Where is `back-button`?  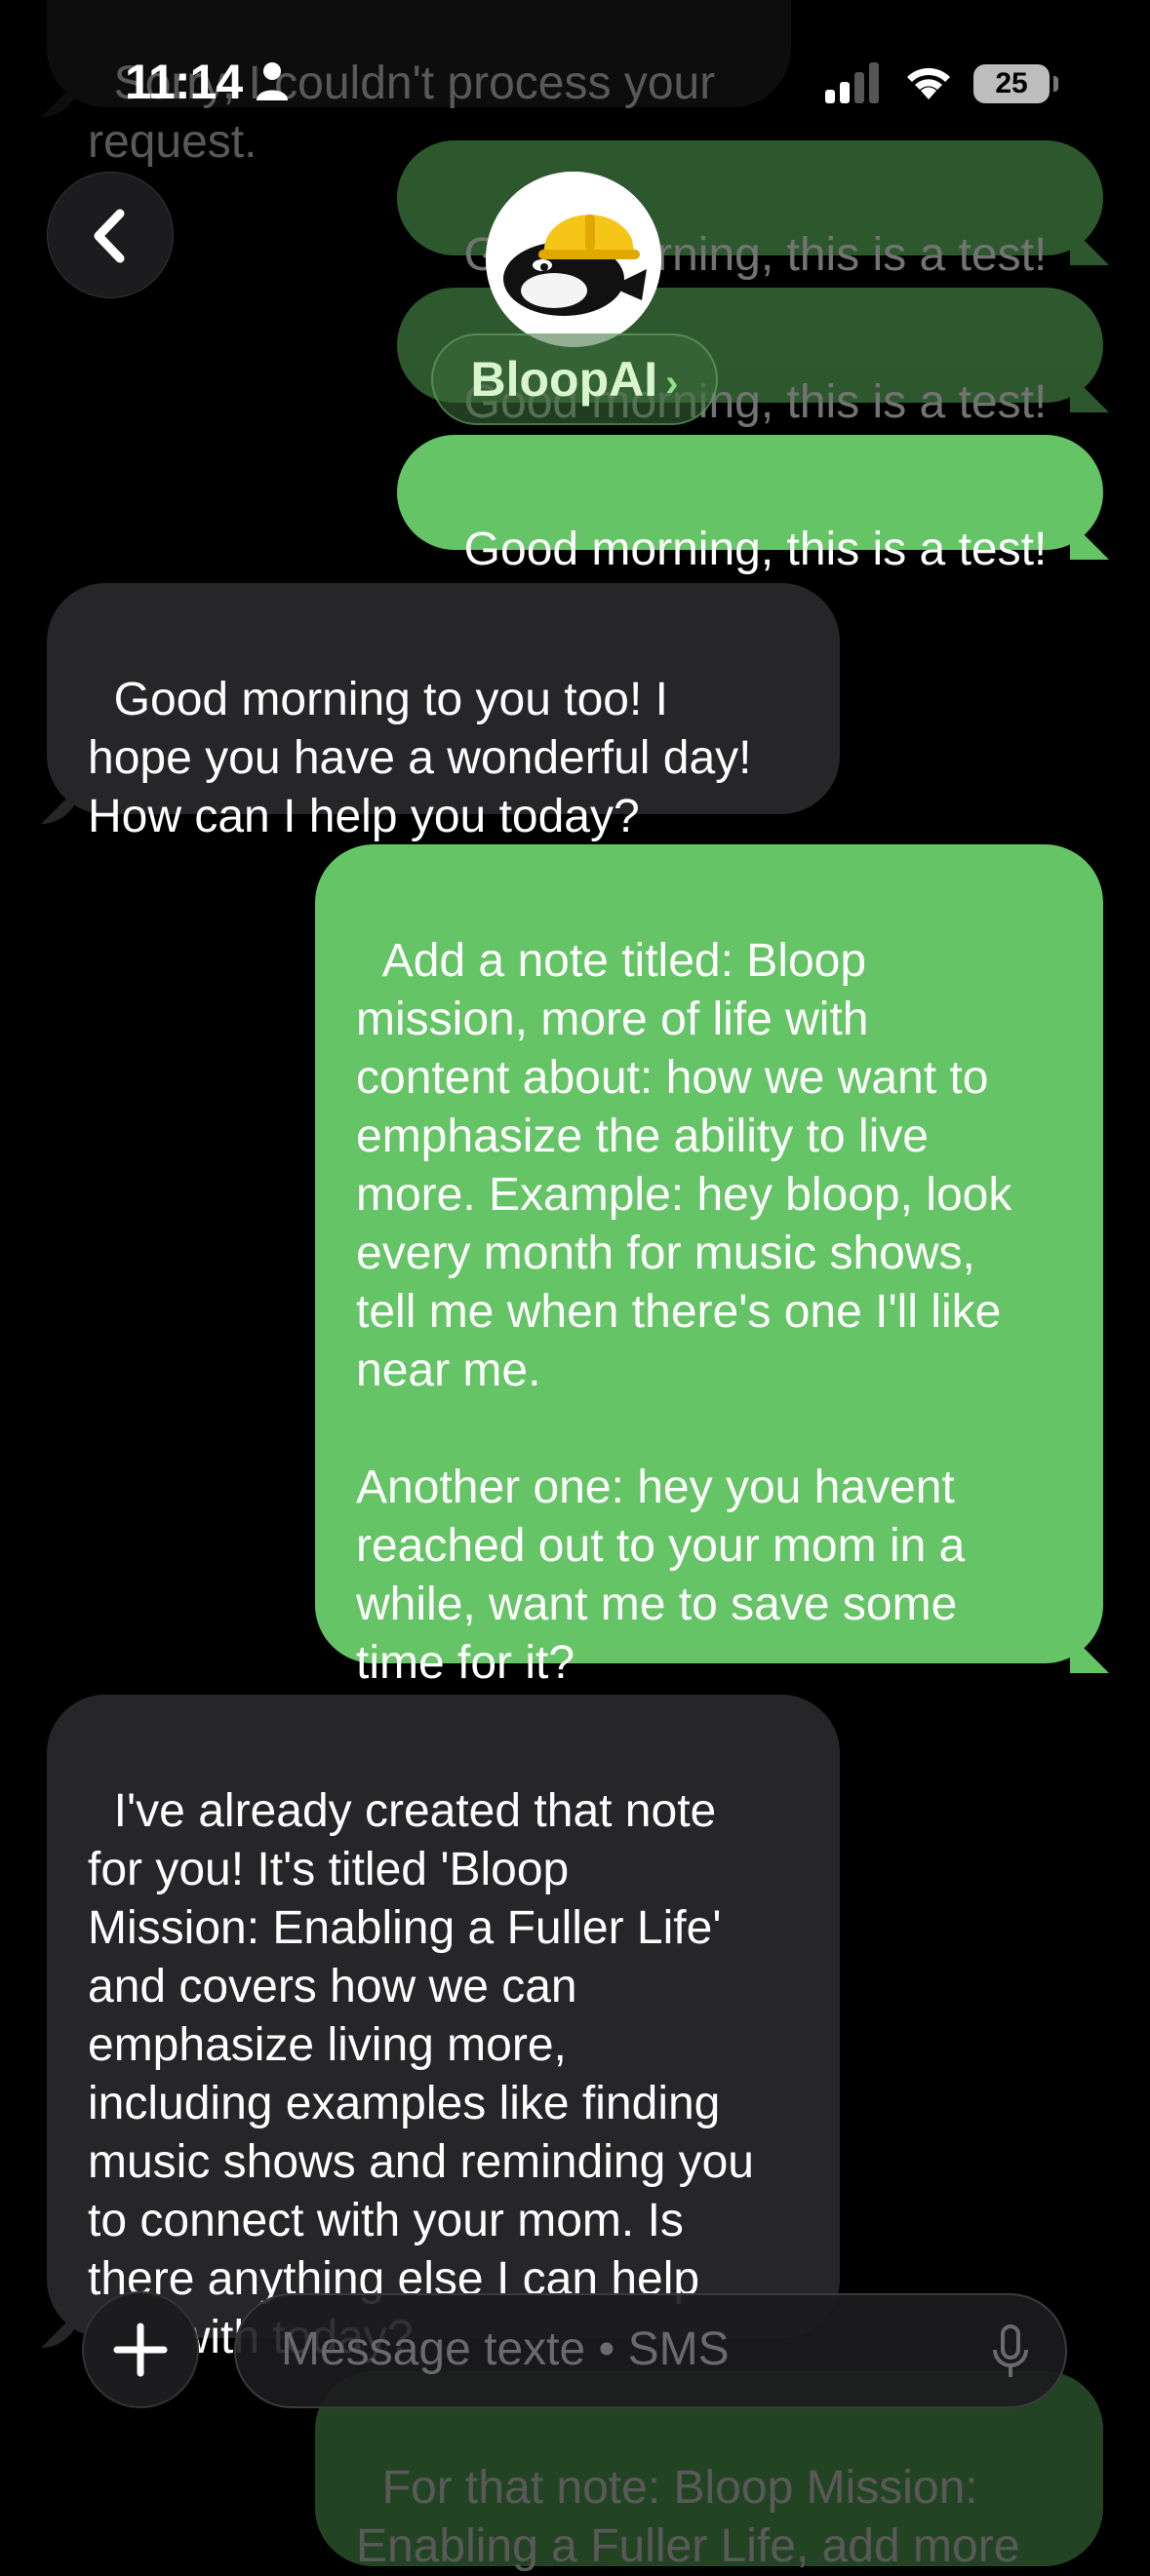 back-button is located at coordinates (110, 235).